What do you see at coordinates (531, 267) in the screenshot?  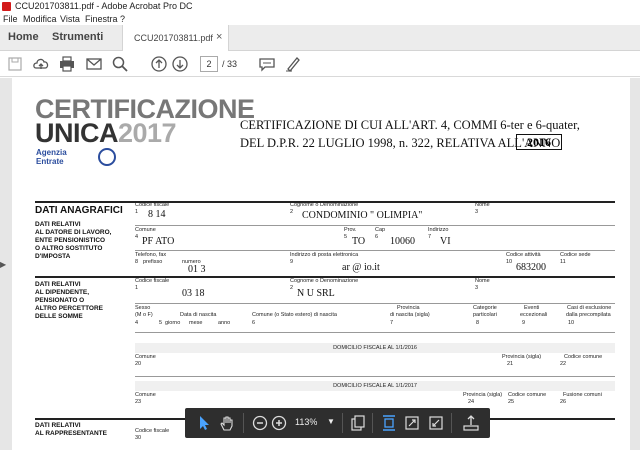 I see `codice-attivita-value: 683200` at bounding box center [531, 267].